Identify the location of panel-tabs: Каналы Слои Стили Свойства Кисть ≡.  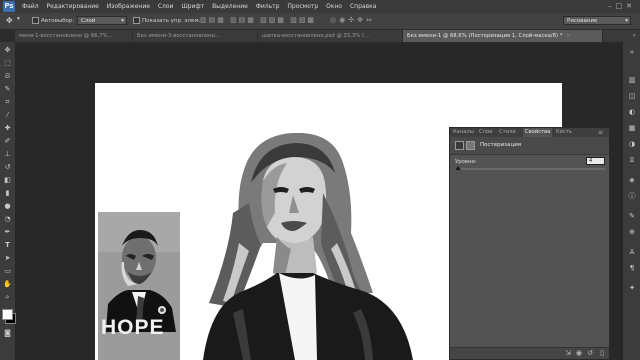
(529, 132).